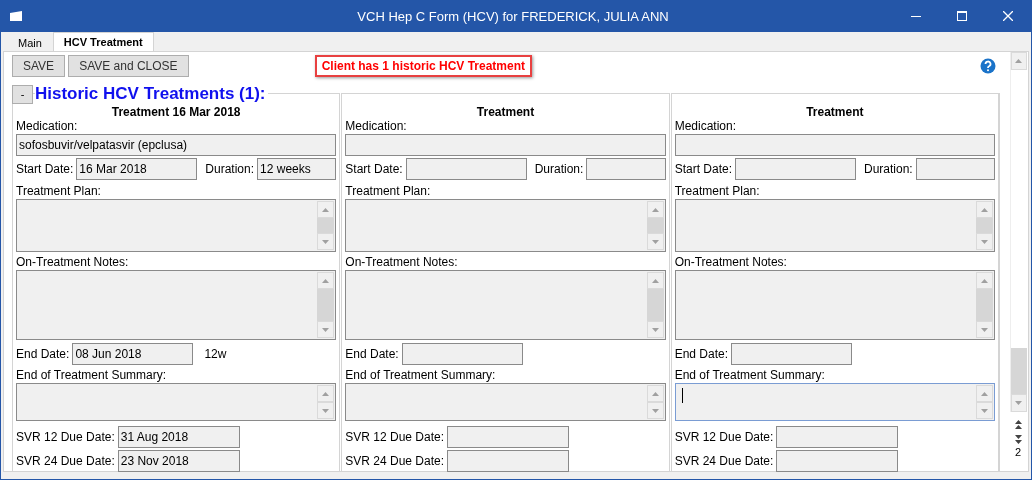 Image resolution: width=1032 pixels, height=480 pixels. Describe the element at coordinates (151, 94) in the screenshot. I see `section-title: Historic HCV Treatments (1):` at that location.